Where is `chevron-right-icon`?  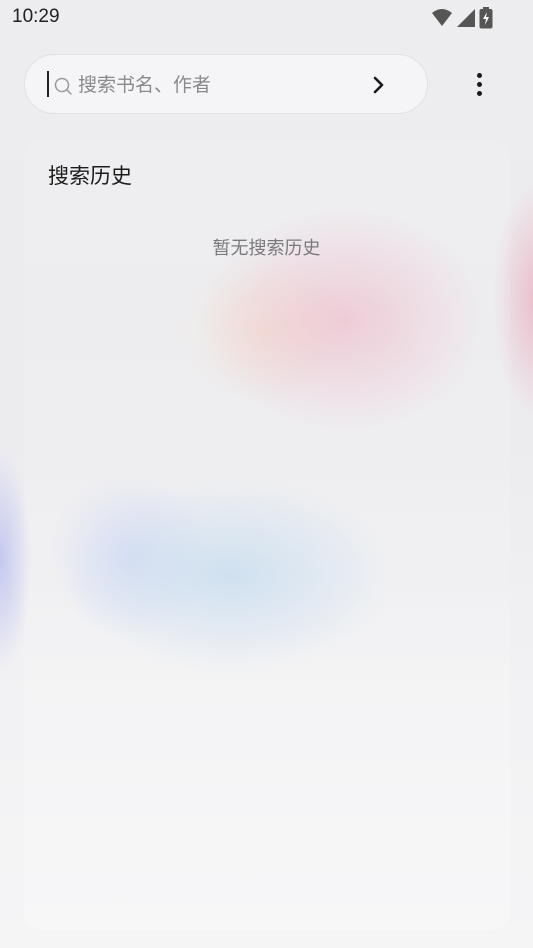
chevron-right-icon is located at coordinates (378, 85).